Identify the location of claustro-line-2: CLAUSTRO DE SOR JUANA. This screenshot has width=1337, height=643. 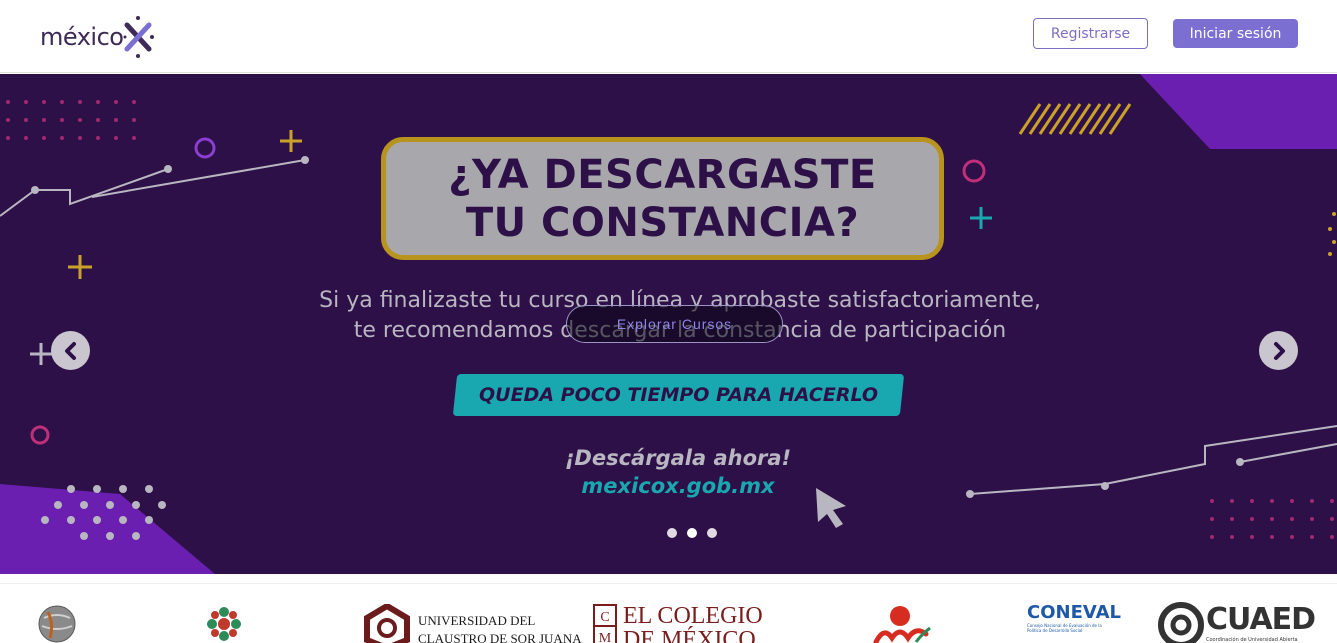
(500, 637).